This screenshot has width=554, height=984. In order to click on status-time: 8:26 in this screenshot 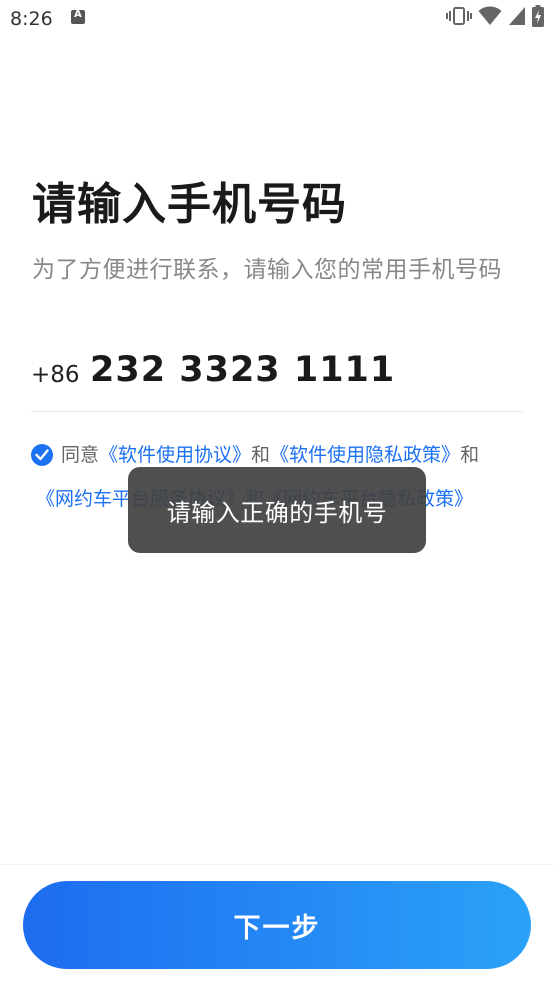, I will do `click(31, 19)`.